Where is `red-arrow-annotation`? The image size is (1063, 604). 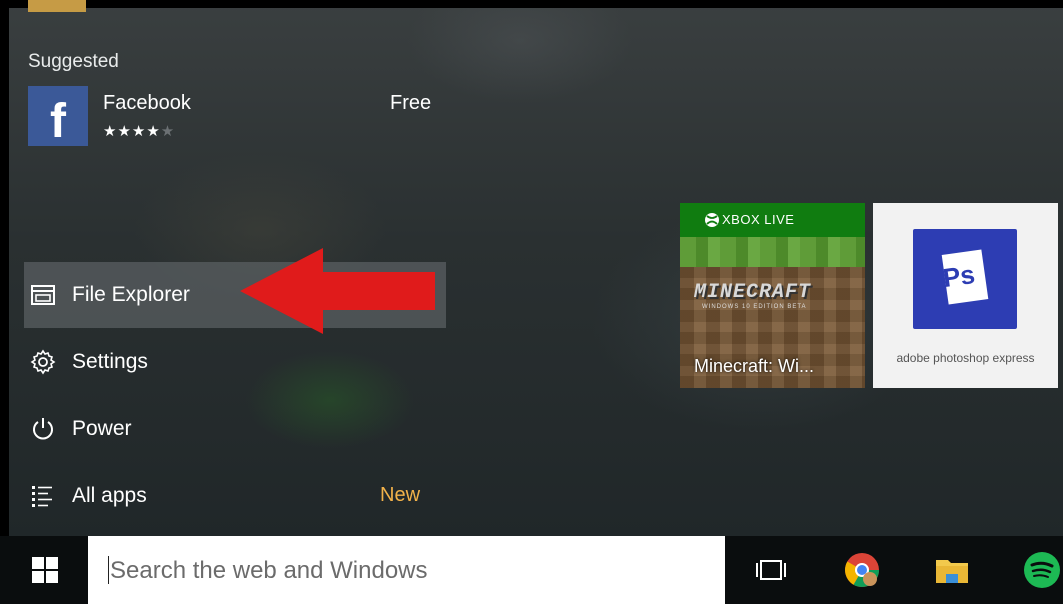
red-arrow-annotation is located at coordinates (337, 291).